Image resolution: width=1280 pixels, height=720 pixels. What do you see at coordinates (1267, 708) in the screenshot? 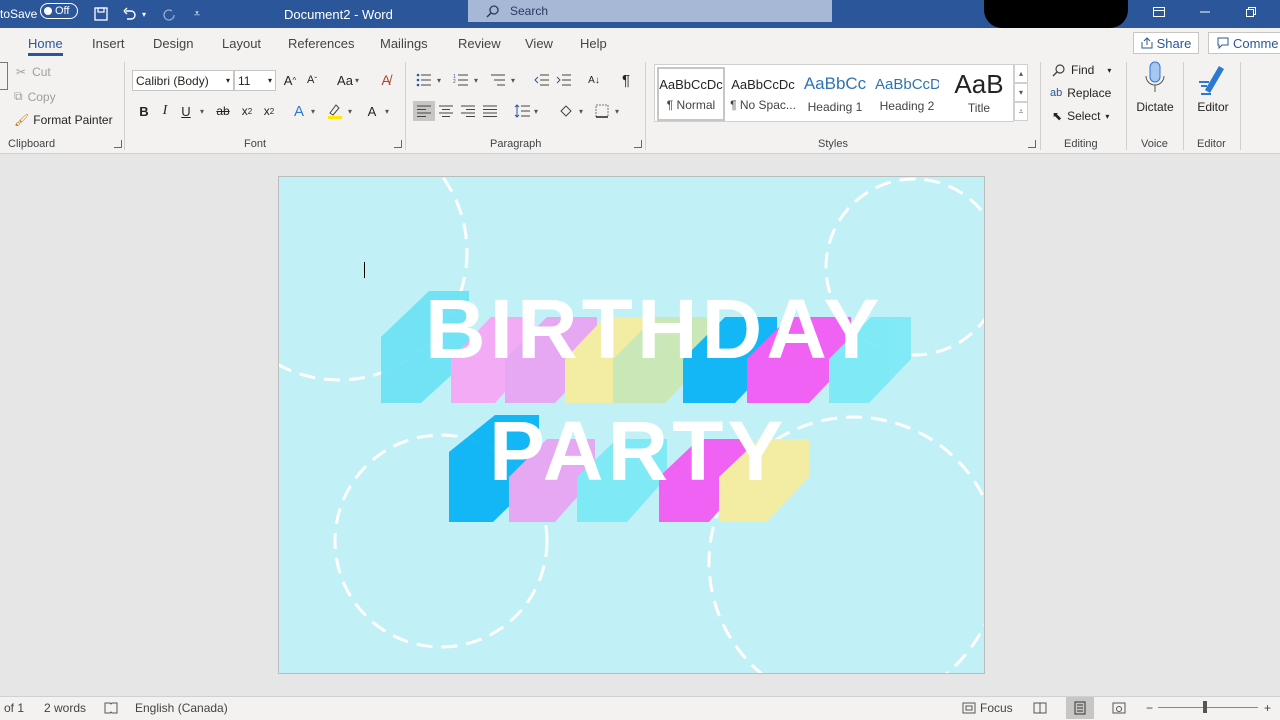
I see `zoom-in-icon: +` at bounding box center [1267, 708].